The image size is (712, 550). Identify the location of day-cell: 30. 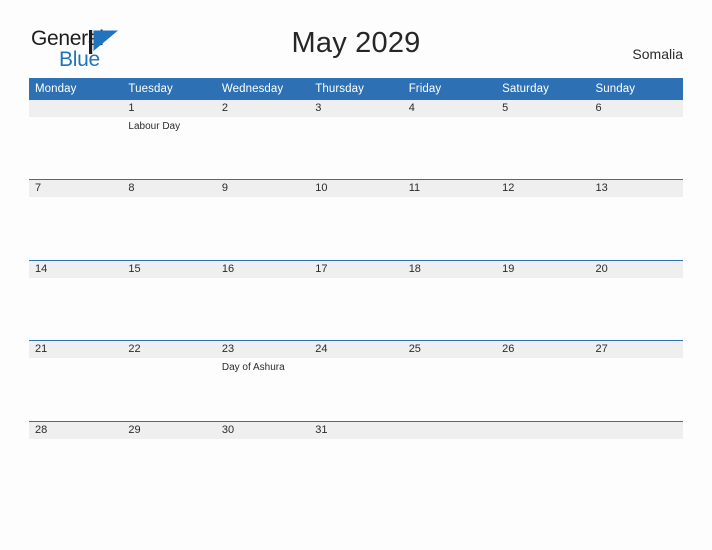
(262, 440).